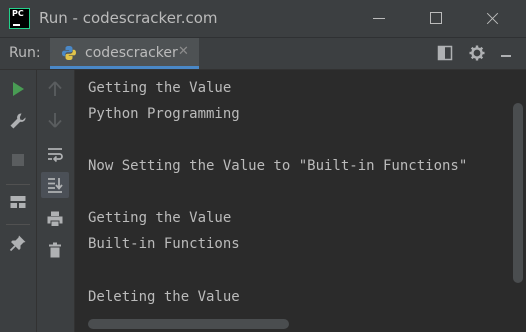  Describe the element at coordinates (183, 51) in the screenshot. I see `tab-close-icon: ✕` at that location.